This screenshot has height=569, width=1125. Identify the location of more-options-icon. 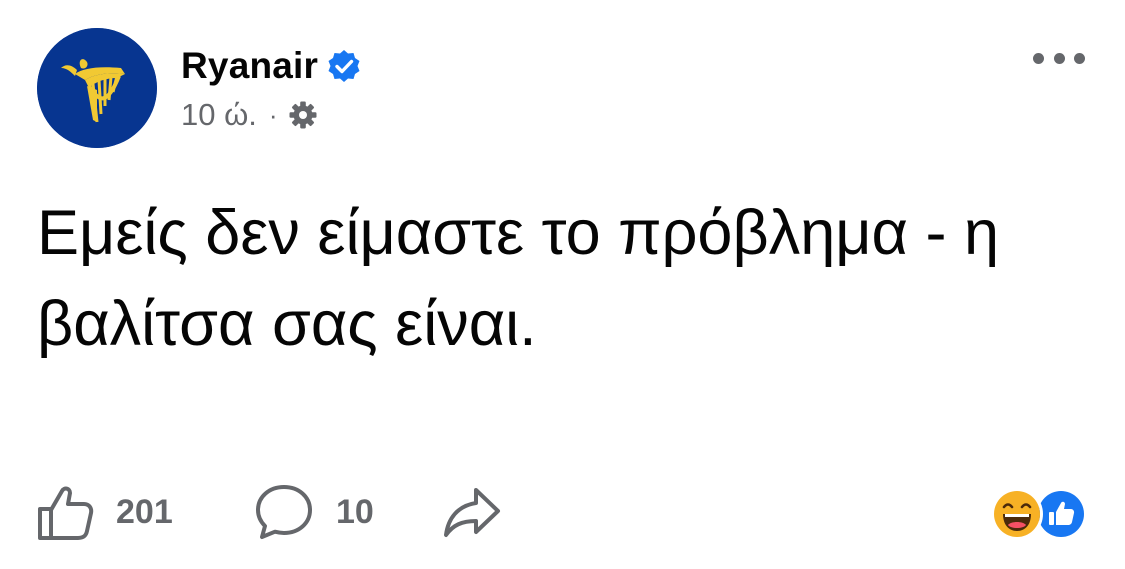
(1038, 58).